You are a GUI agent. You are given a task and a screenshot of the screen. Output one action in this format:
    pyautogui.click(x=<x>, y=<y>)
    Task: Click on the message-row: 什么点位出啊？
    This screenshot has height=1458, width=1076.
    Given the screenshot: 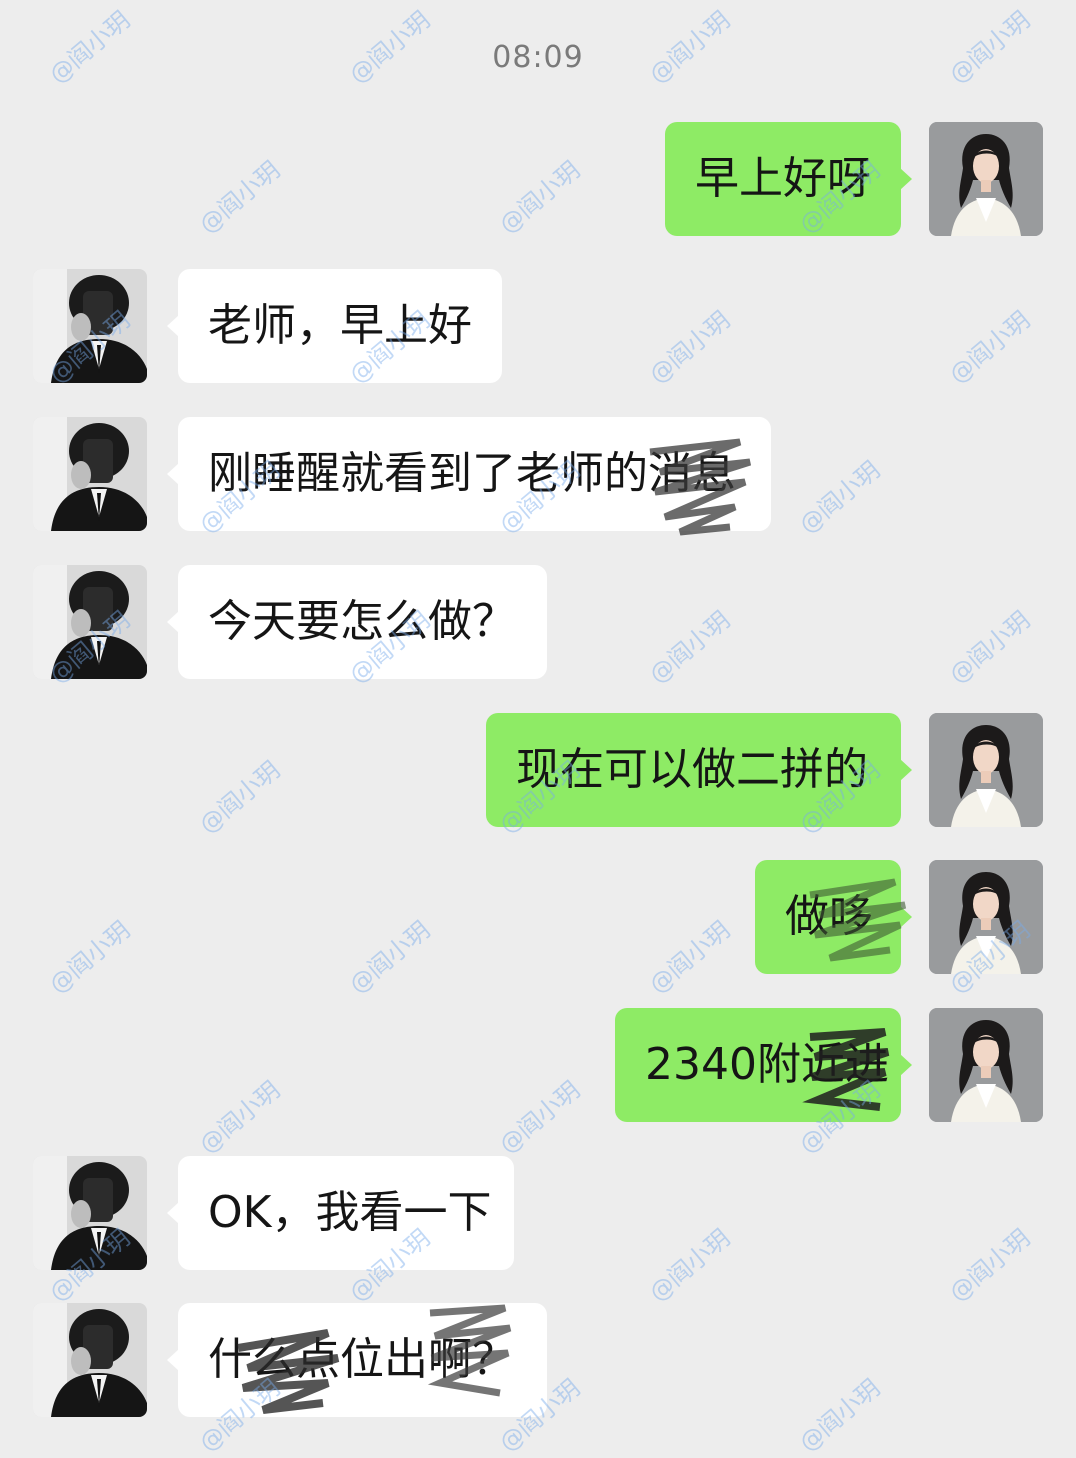 What is the action you would take?
    pyautogui.click(x=538, y=1361)
    